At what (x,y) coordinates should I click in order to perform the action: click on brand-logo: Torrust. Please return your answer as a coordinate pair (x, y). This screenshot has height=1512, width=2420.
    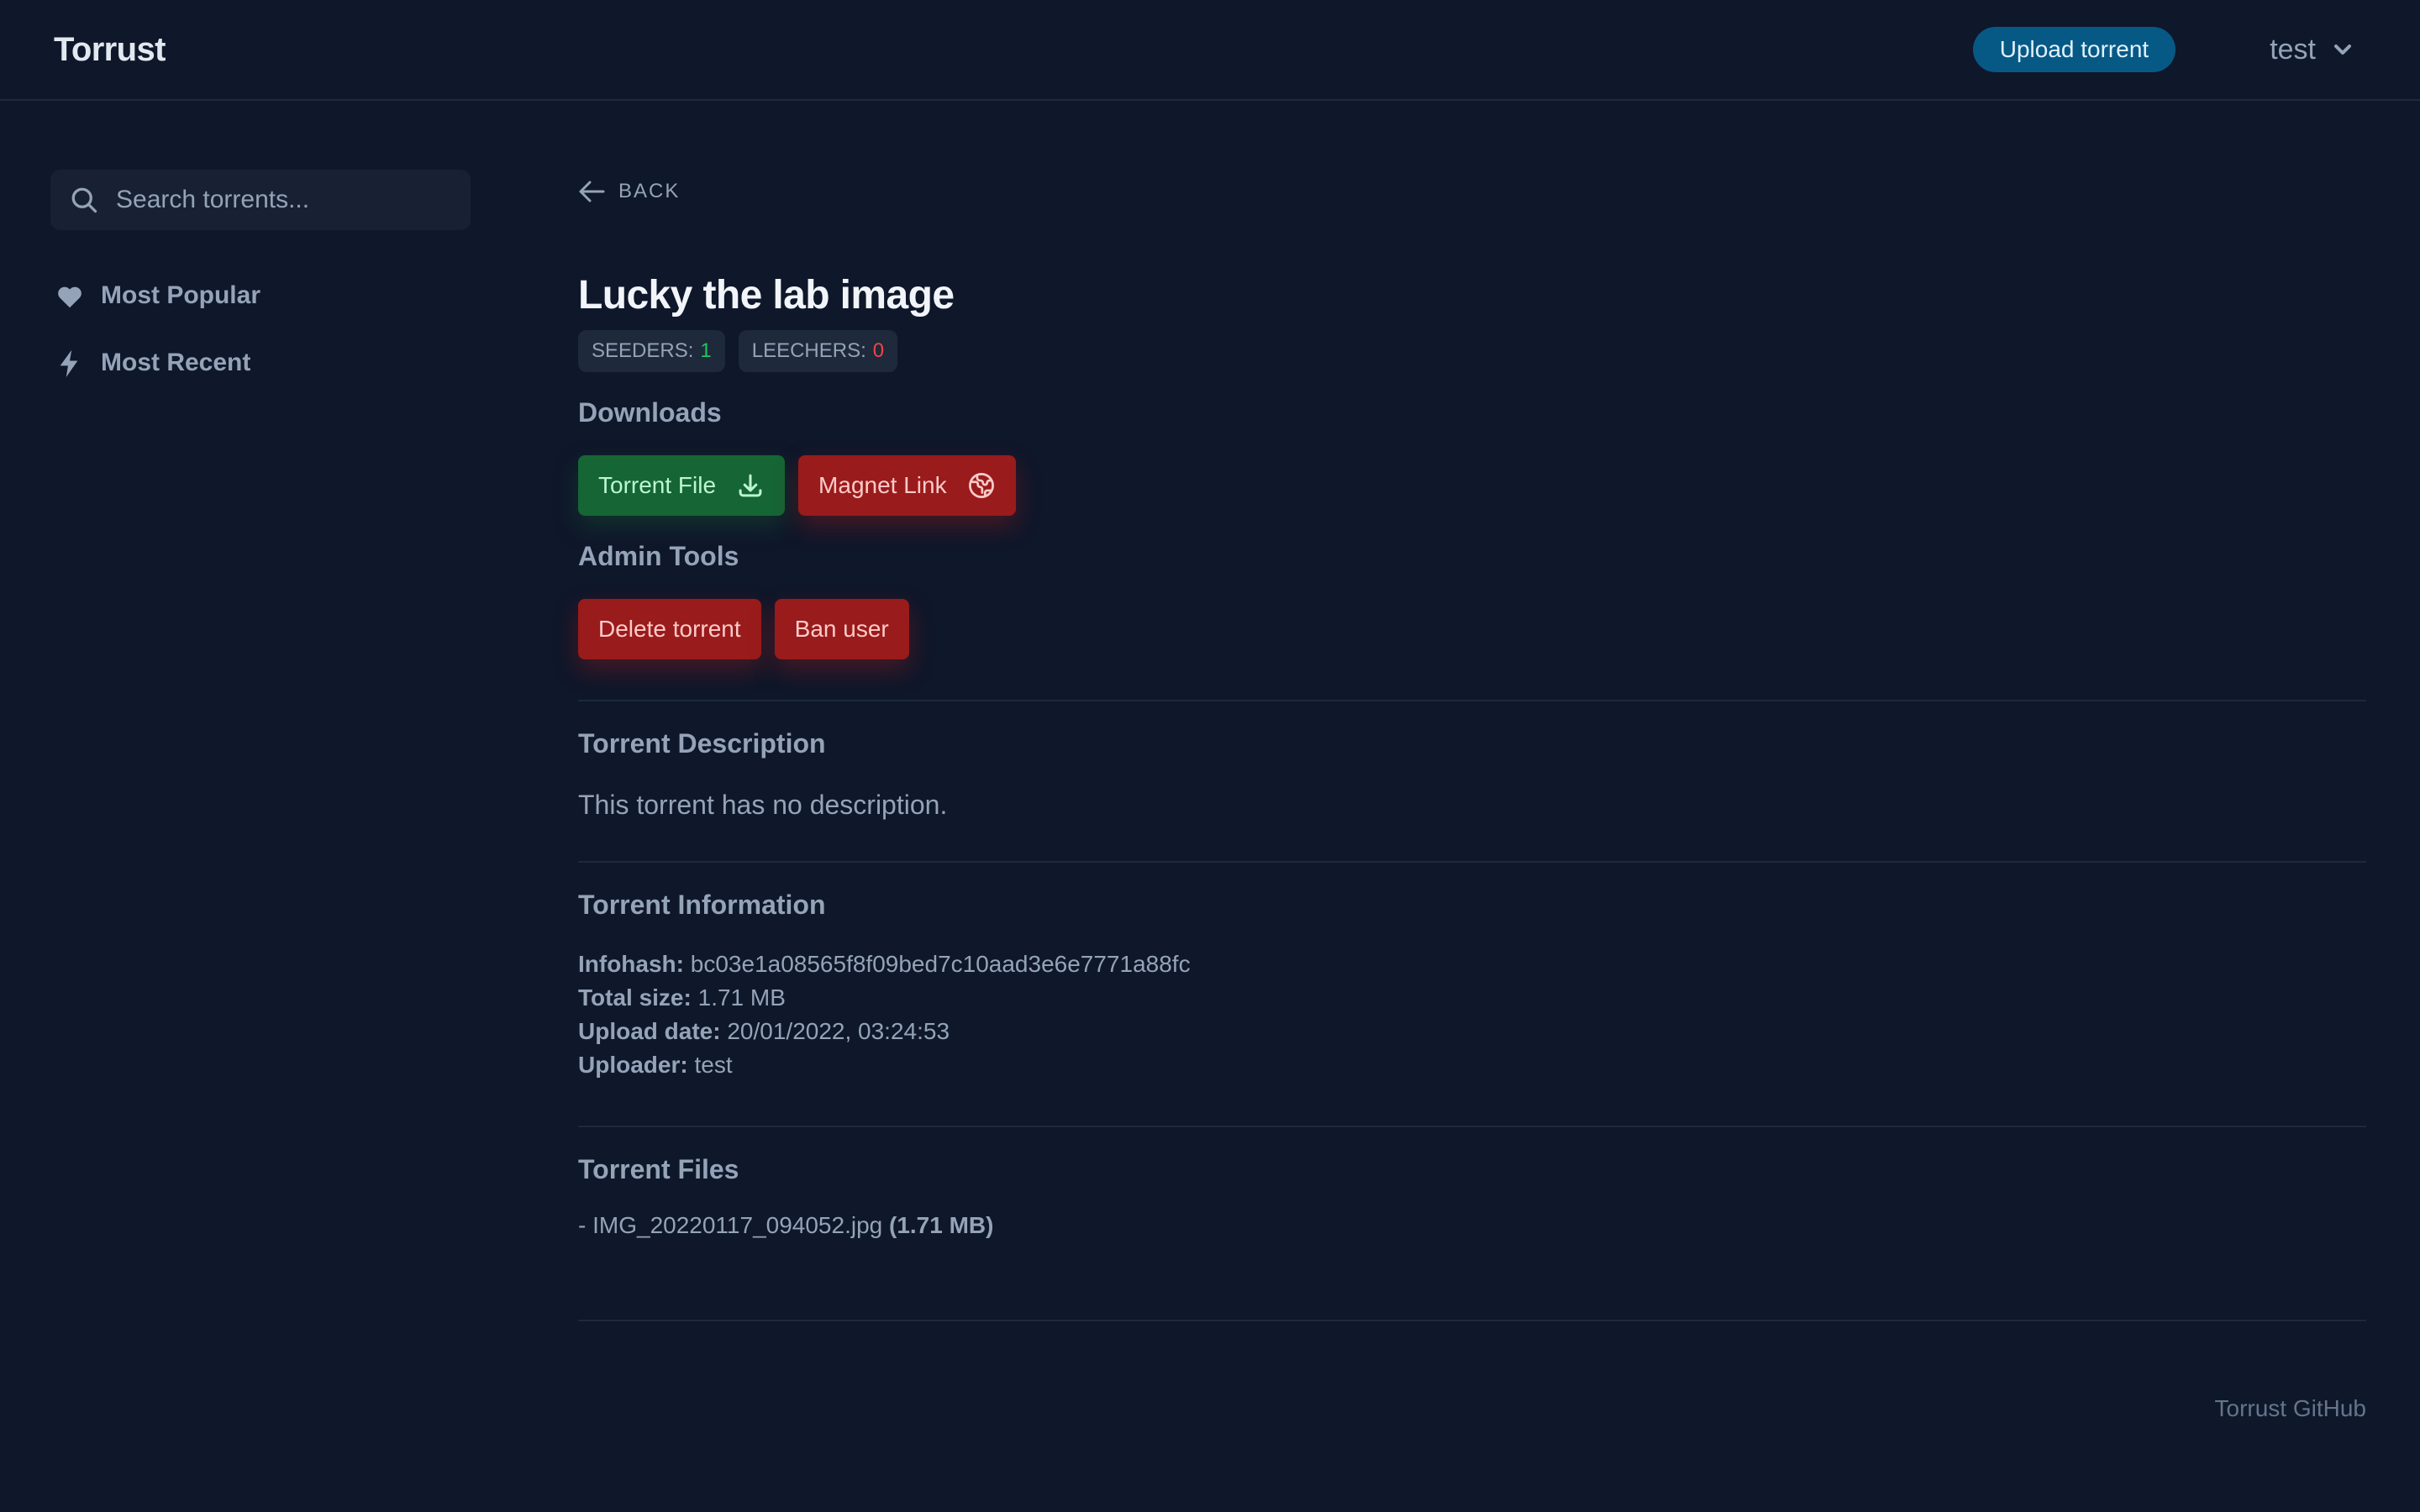
    Looking at the image, I should click on (110, 50).